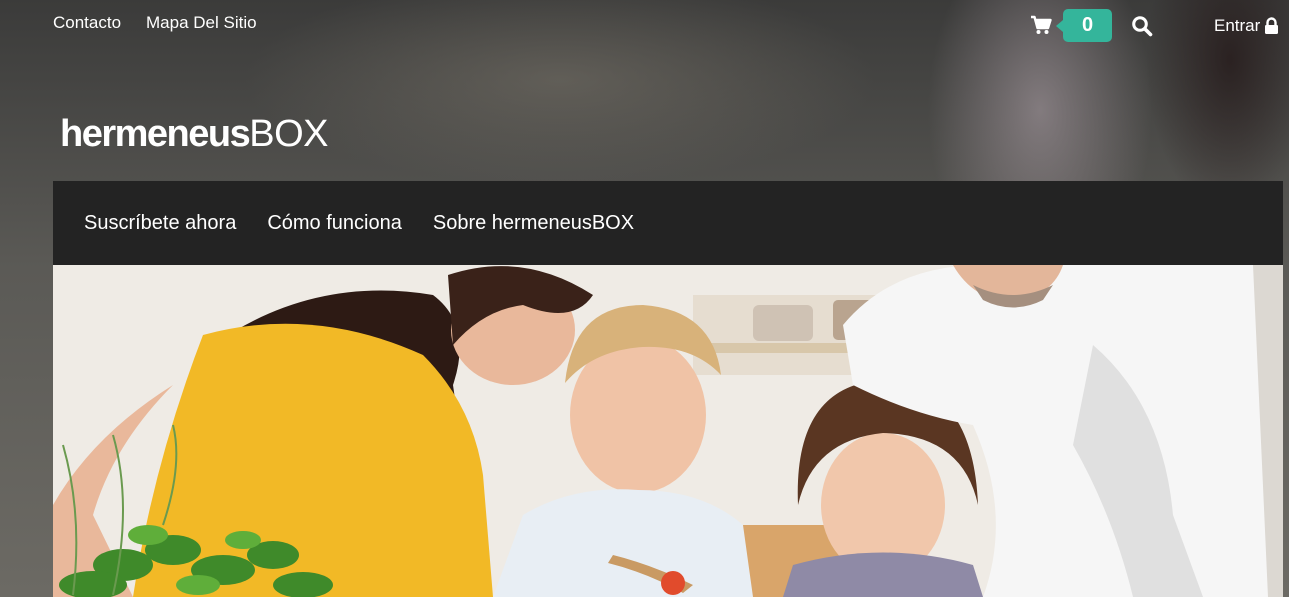  Describe the element at coordinates (87, 23) in the screenshot. I see `contact-link: Contacto` at that location.